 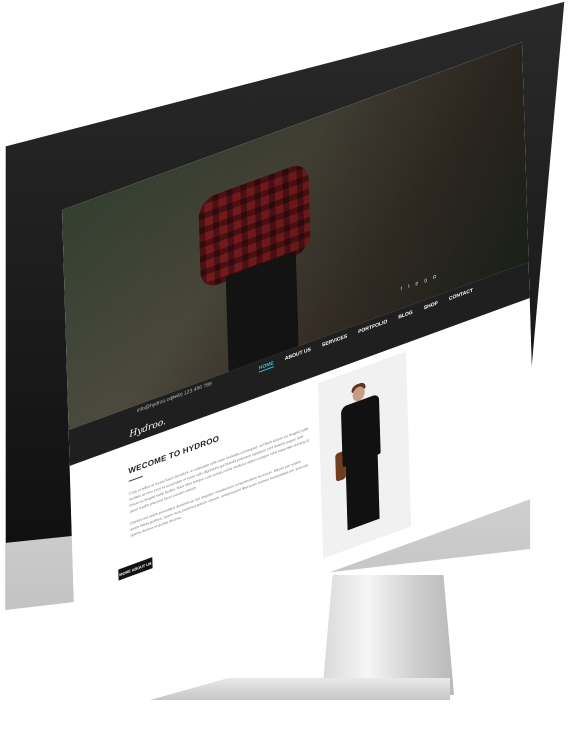 What do you see at coordinates (405, 315) in the screenshot?
I see `nav-item-blog: BLOG` at bounding box center [405, 315].